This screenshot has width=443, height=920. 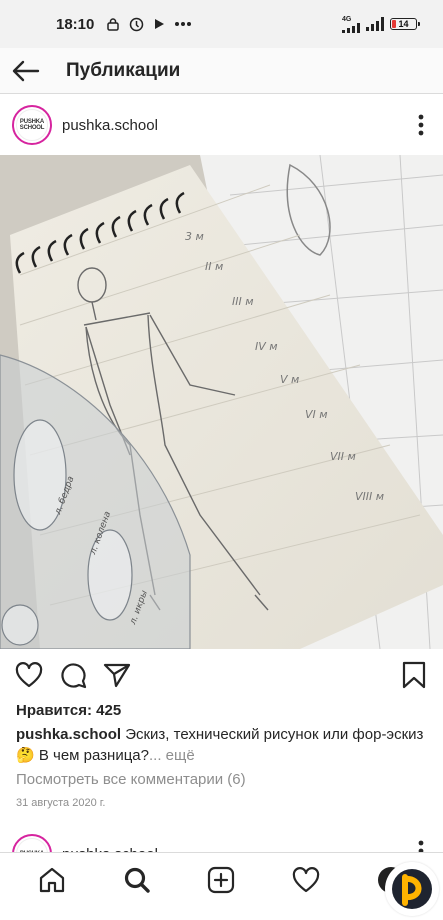 I want to click on battery-fill, so click(x=394, y=24).